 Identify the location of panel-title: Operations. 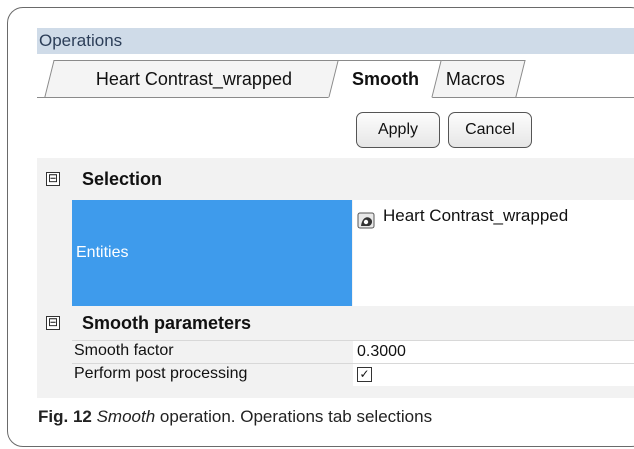
(335, 41).